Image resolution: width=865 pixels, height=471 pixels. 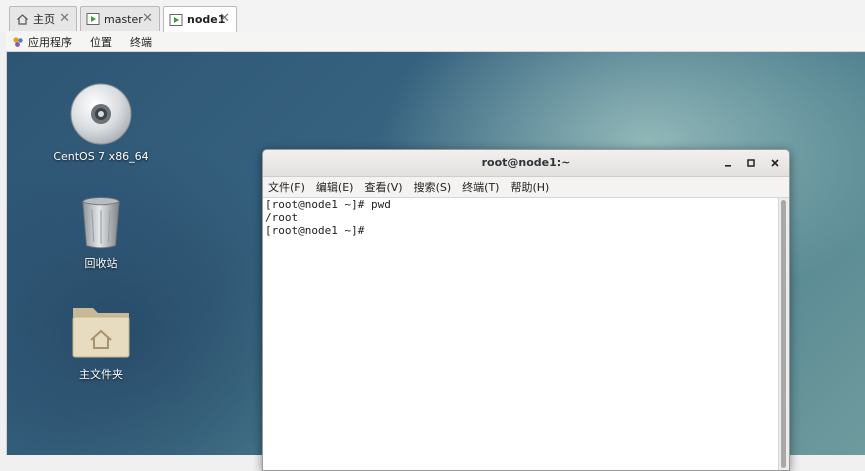 I want to click on applications-menu: 应用程序, so click(x=50, y=42).